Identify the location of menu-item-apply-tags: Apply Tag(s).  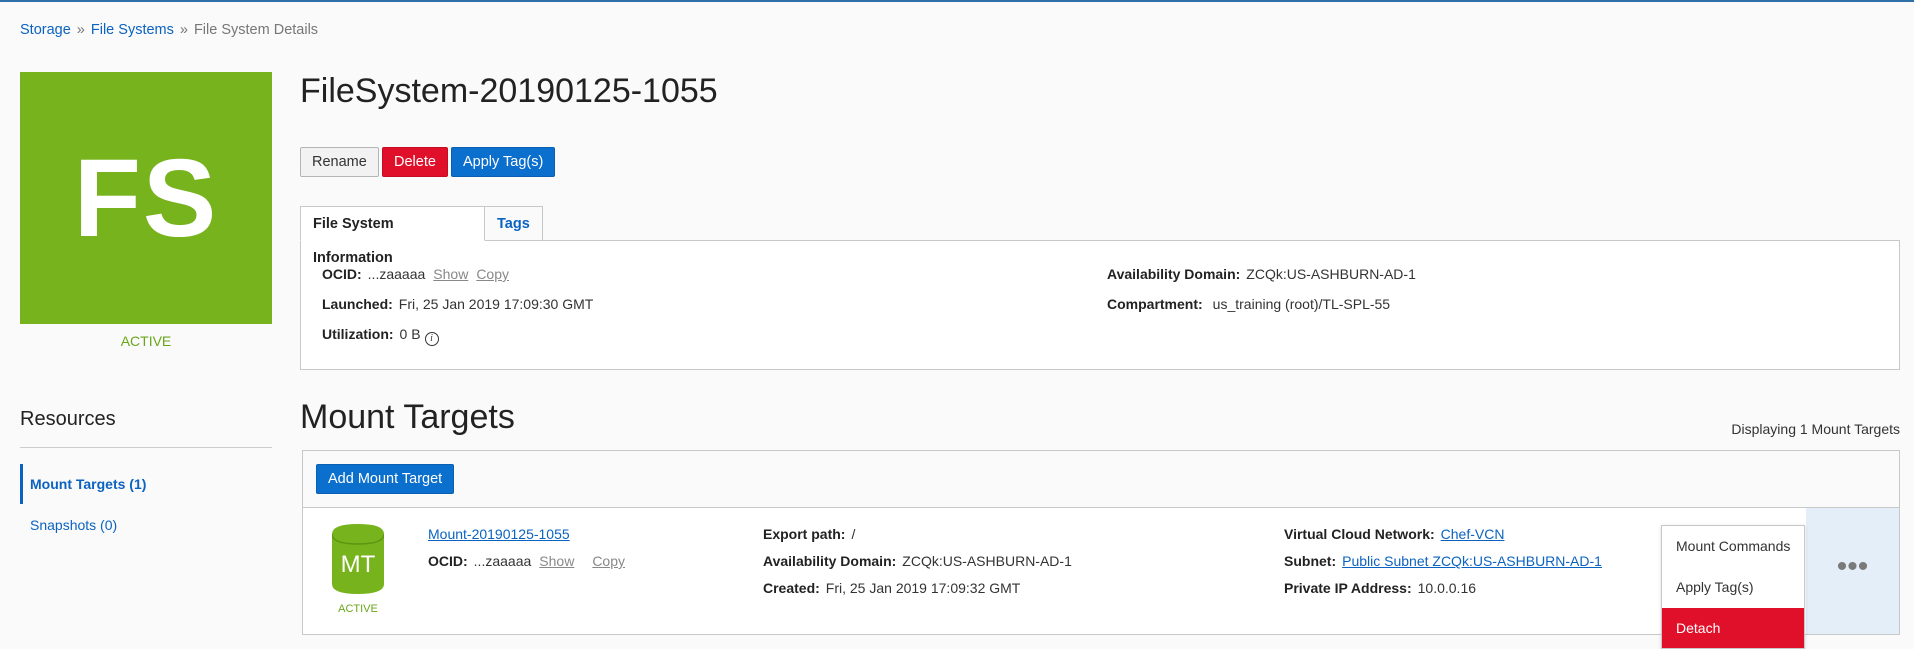
(1733, 587).